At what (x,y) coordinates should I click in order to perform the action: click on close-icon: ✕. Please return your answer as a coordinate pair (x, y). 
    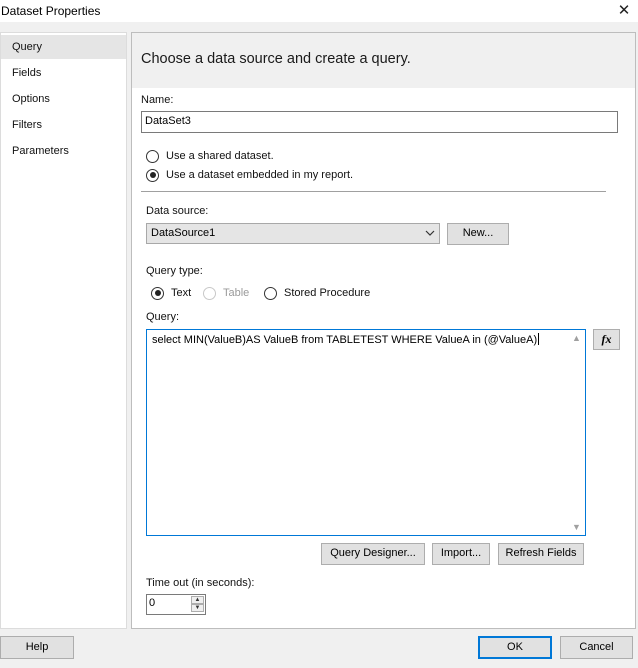
    Looking at the image, I should click on (624, 11).